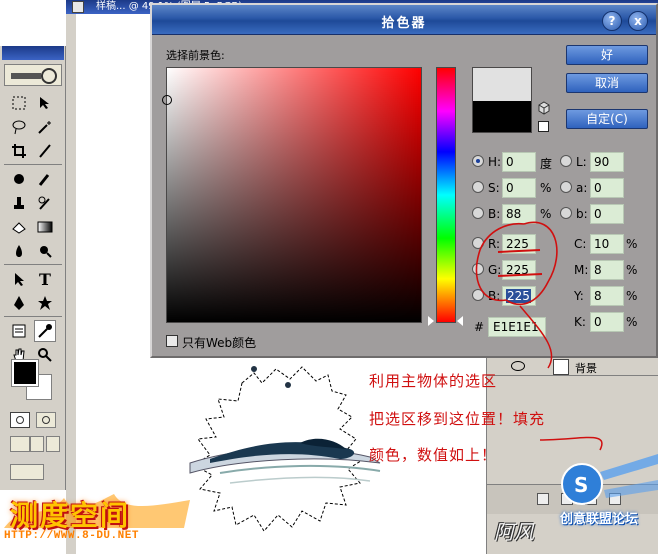  Describe the element at coordinates (431, 321) in the screenshot. I see `hue-slider-left-arrow-icon` at that location.